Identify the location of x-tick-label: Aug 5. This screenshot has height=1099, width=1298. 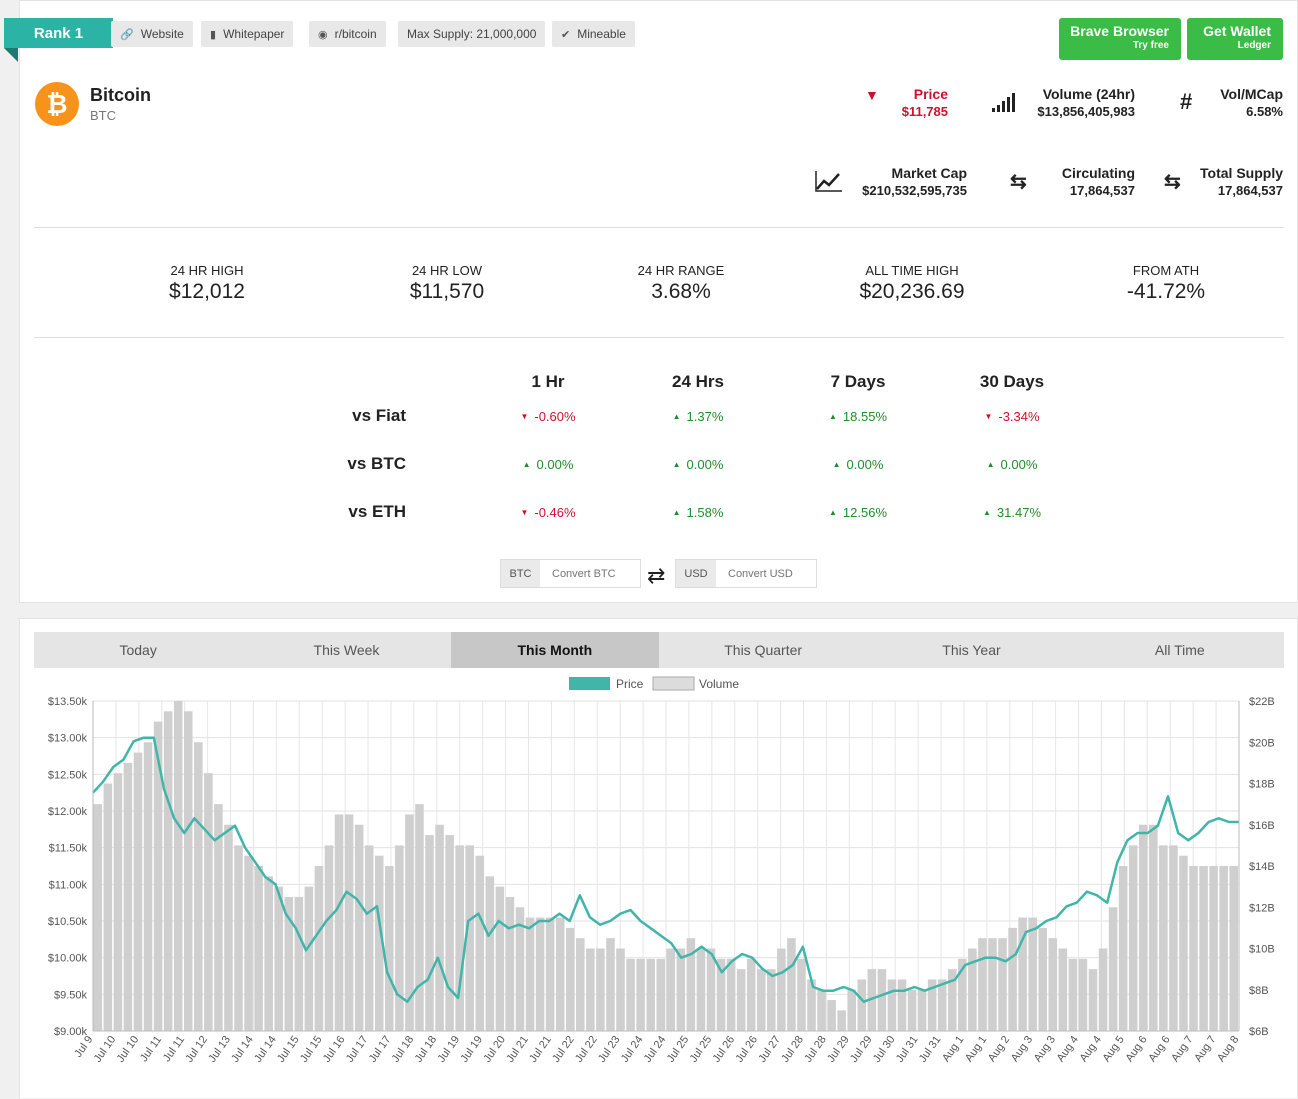
(1114, 1049).